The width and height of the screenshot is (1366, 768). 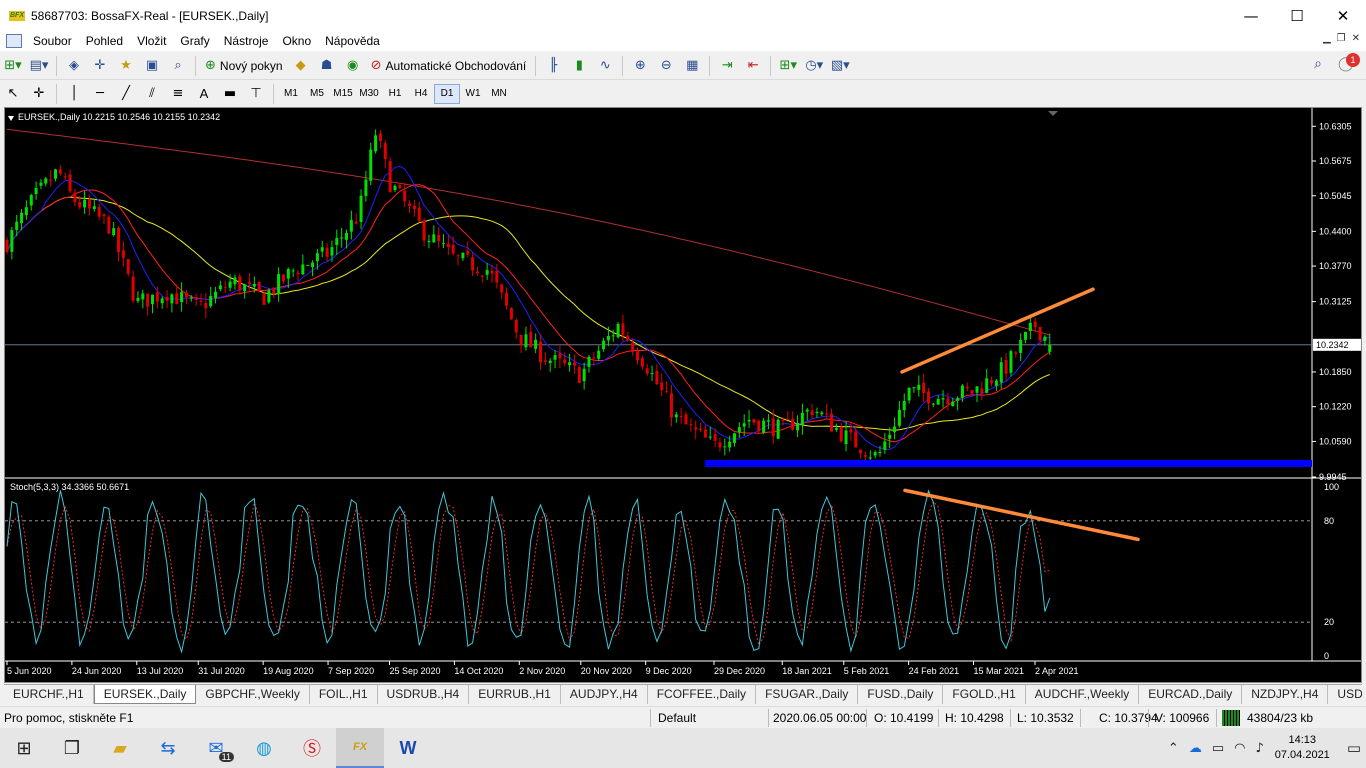 What do you see at coordinates (840, 66) in the screenshot?
I see `templates-icon: ▧▾` at bounding box center [840, 66].